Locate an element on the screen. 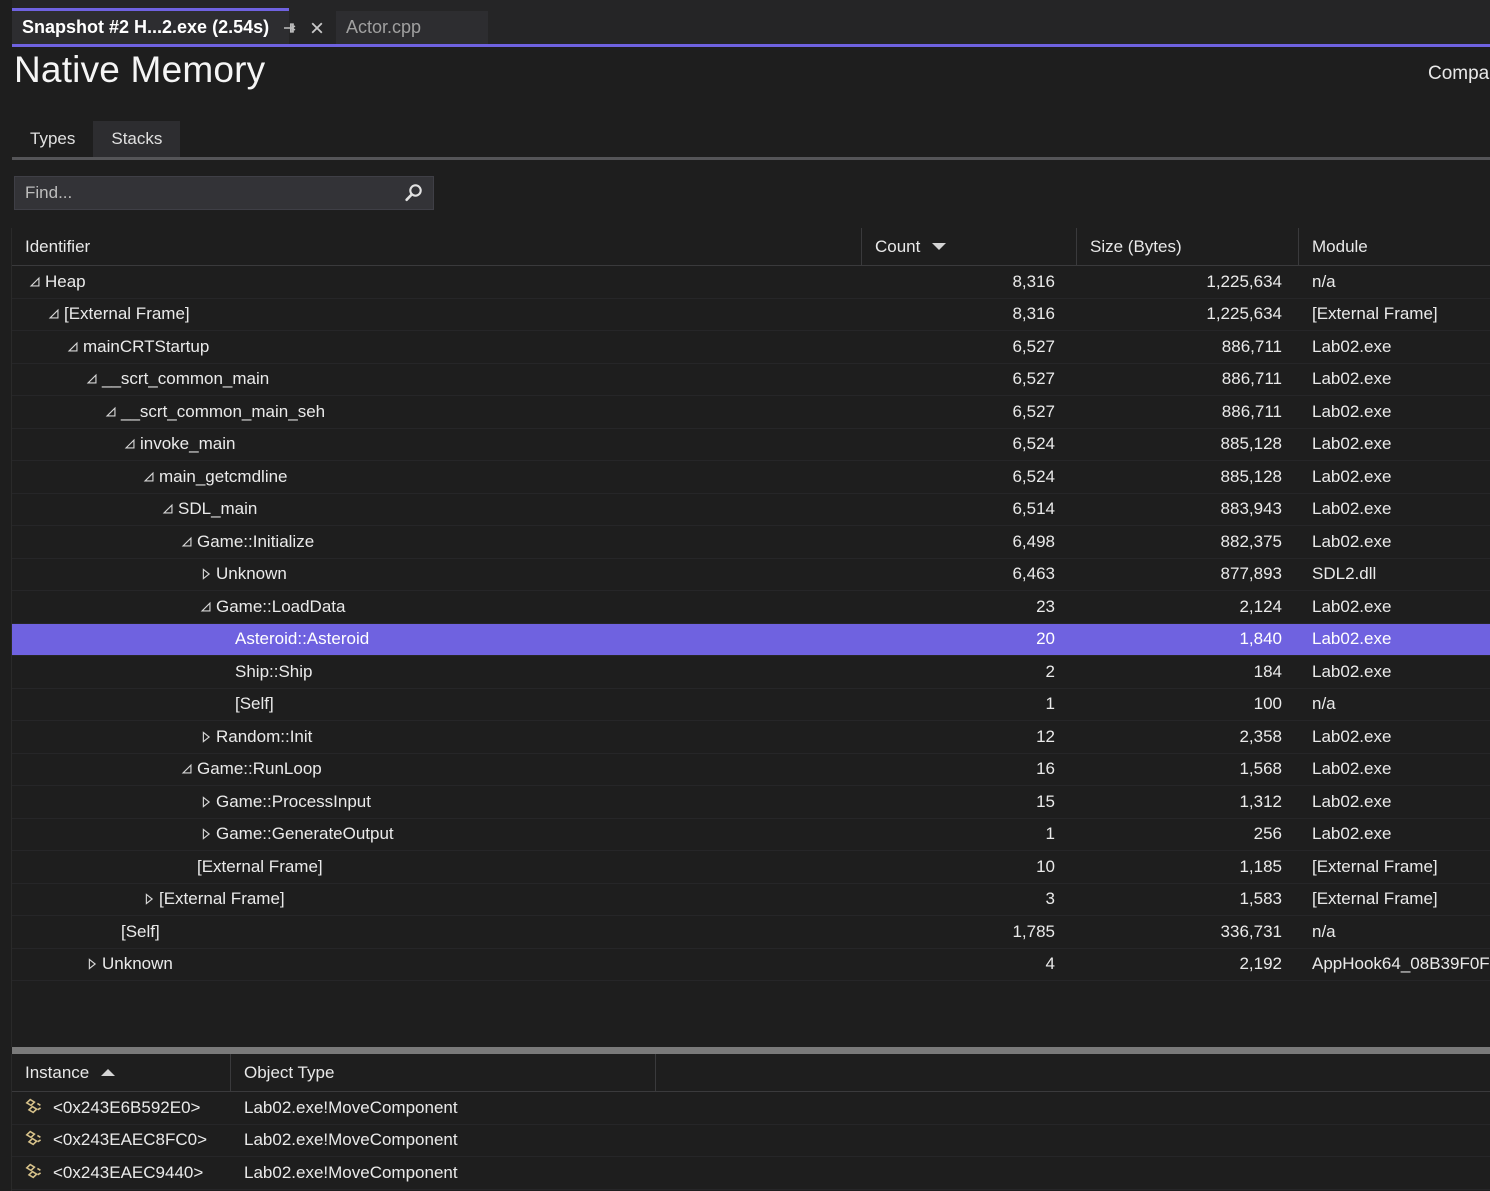  cell-identifier: SDL_main is located at coordinates (437, 510).